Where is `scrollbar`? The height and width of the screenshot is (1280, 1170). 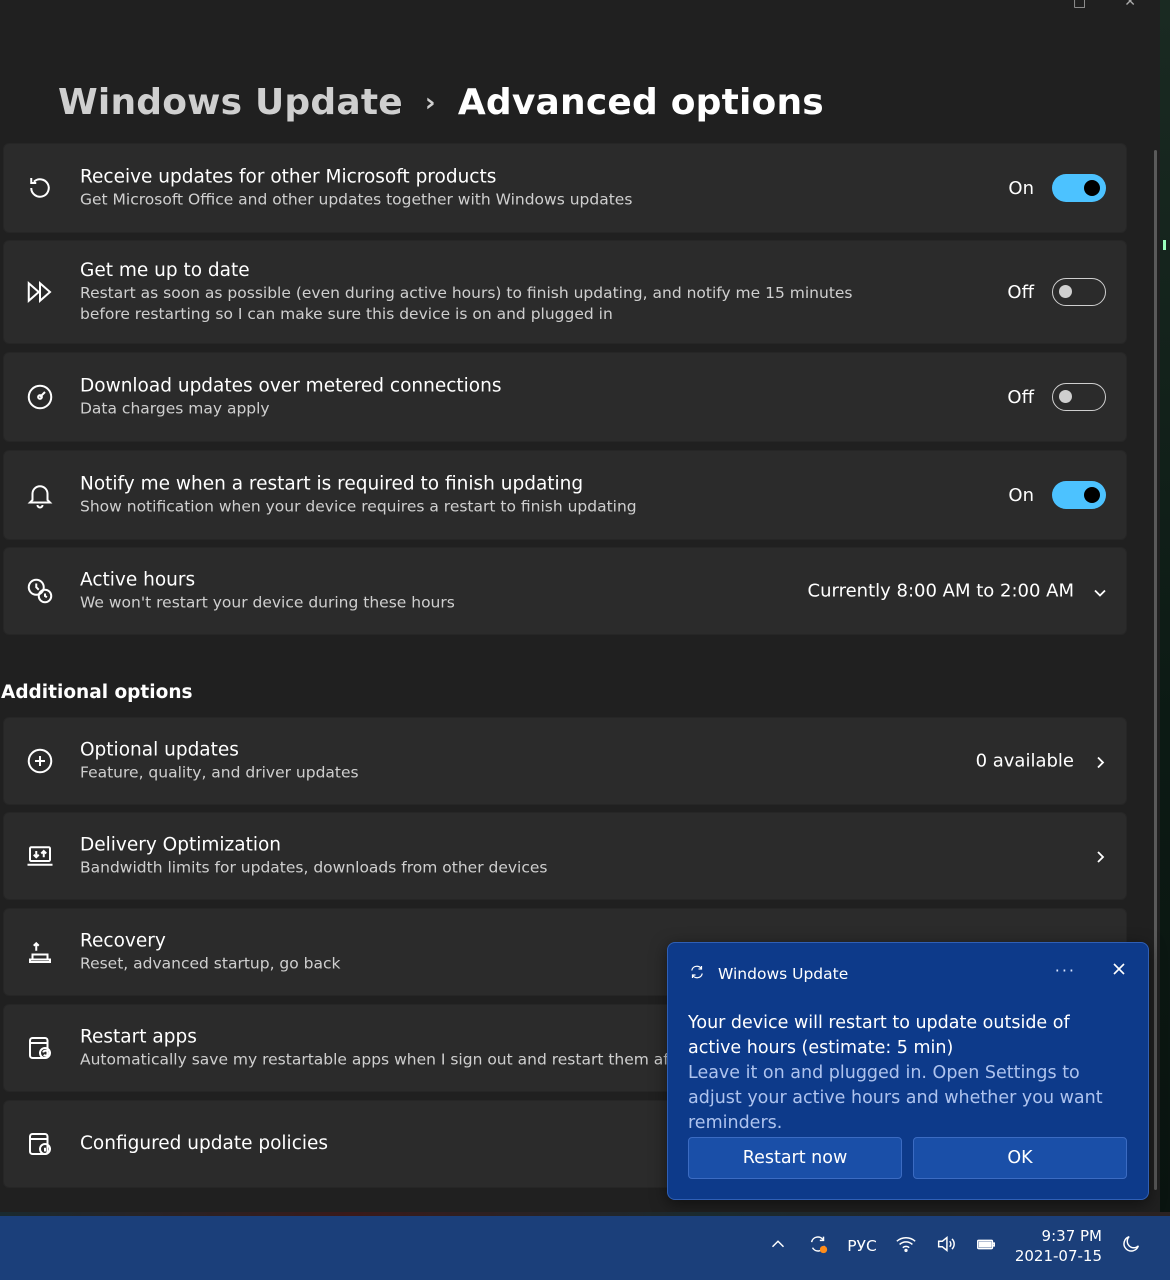 scrollbar is located at coordinates (1155, 670).